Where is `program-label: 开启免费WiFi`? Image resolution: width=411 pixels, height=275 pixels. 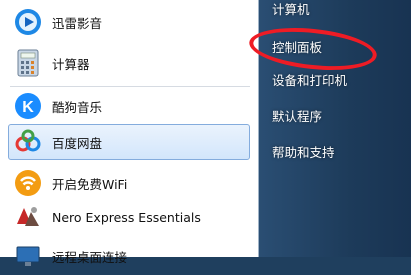
program-label: 开启免费WiFi is located at coordinates (90, 184).